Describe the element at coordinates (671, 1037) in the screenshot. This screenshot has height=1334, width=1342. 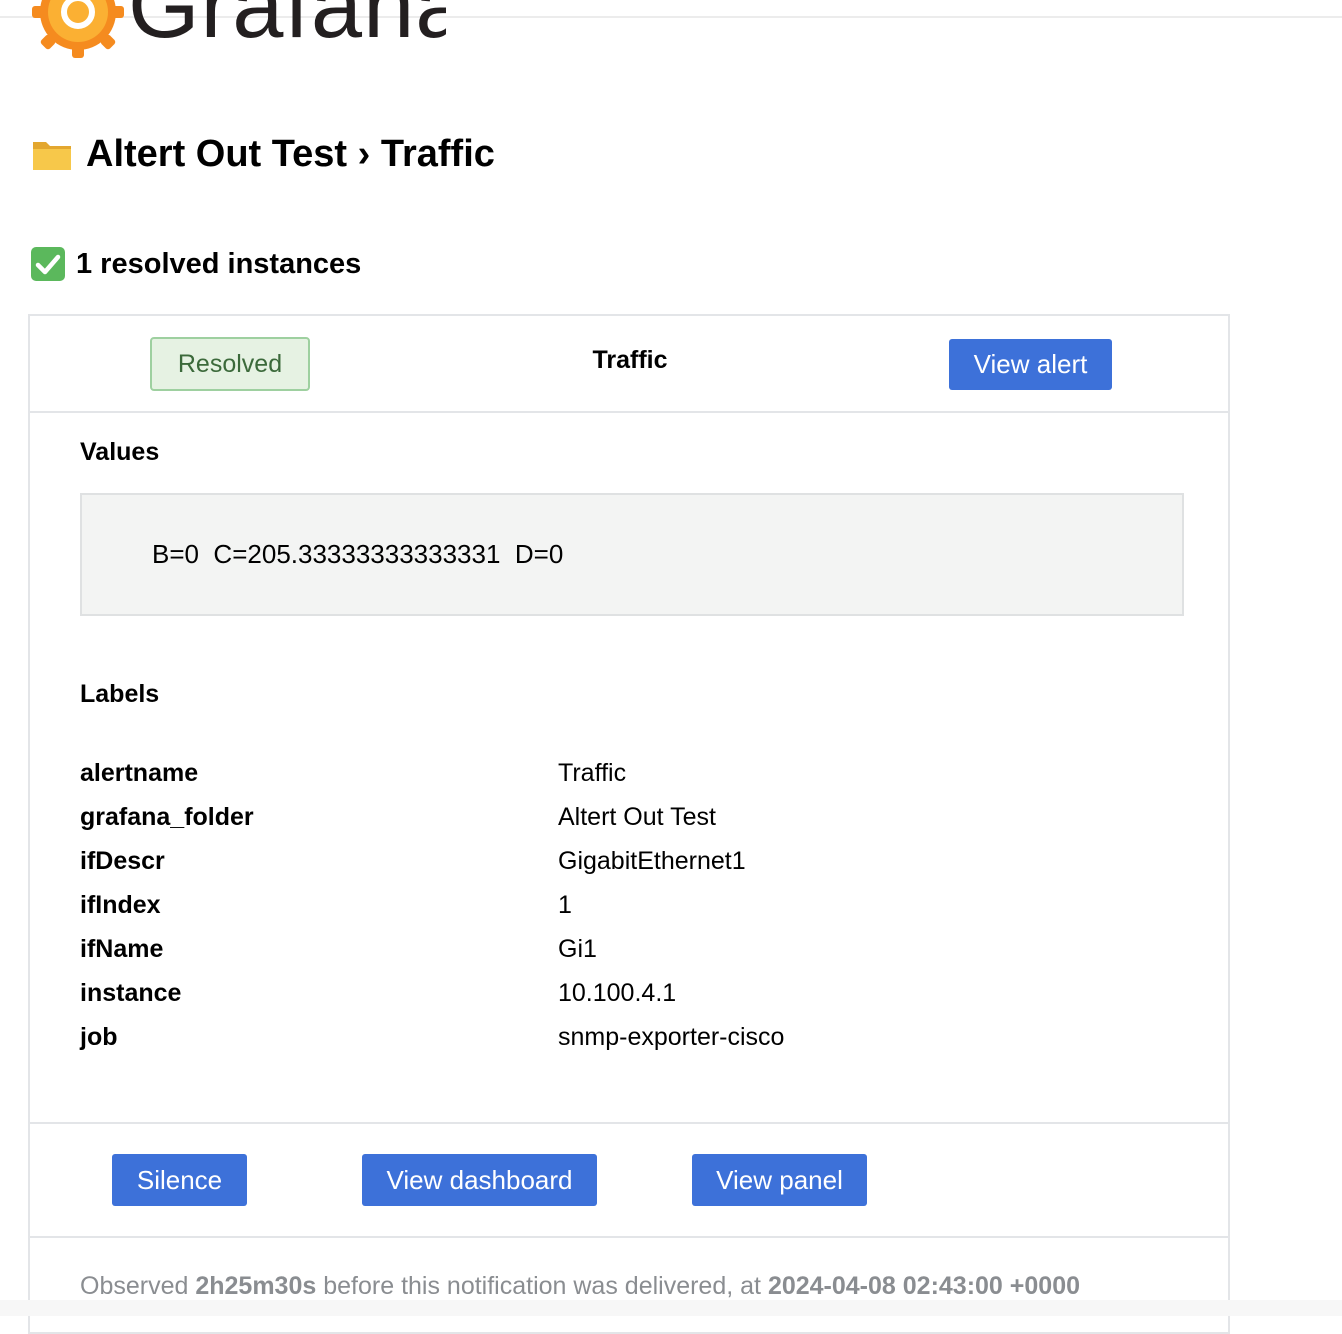
I see `label-value: snmp-exporter-cisco` at that location.